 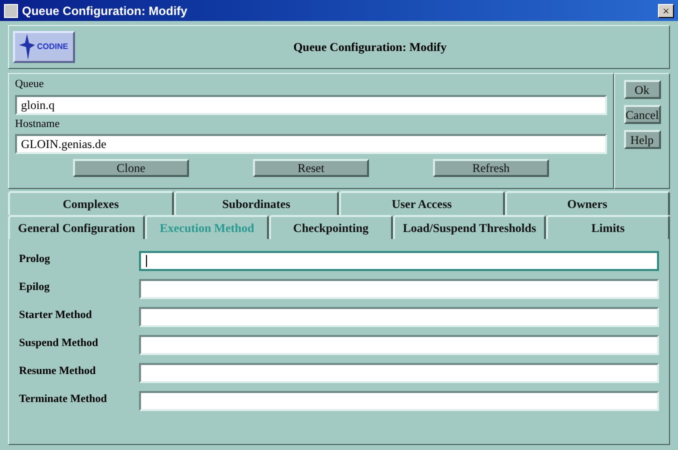 What do you see at coordinates (311, 144) in the screenshot?
I see `text-field: GLOIN.genias.de` at bounding box center [311, 144].